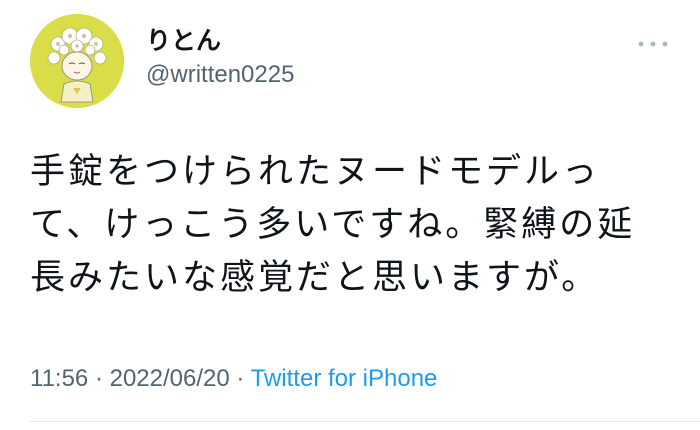  I want to click on tweet-time: 11:56, so click(59, 378).